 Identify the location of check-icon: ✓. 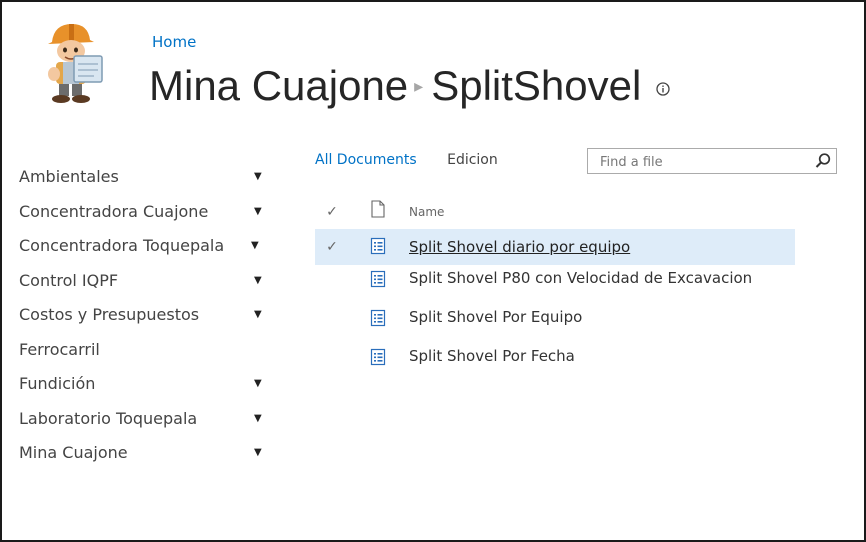
(332, 245).